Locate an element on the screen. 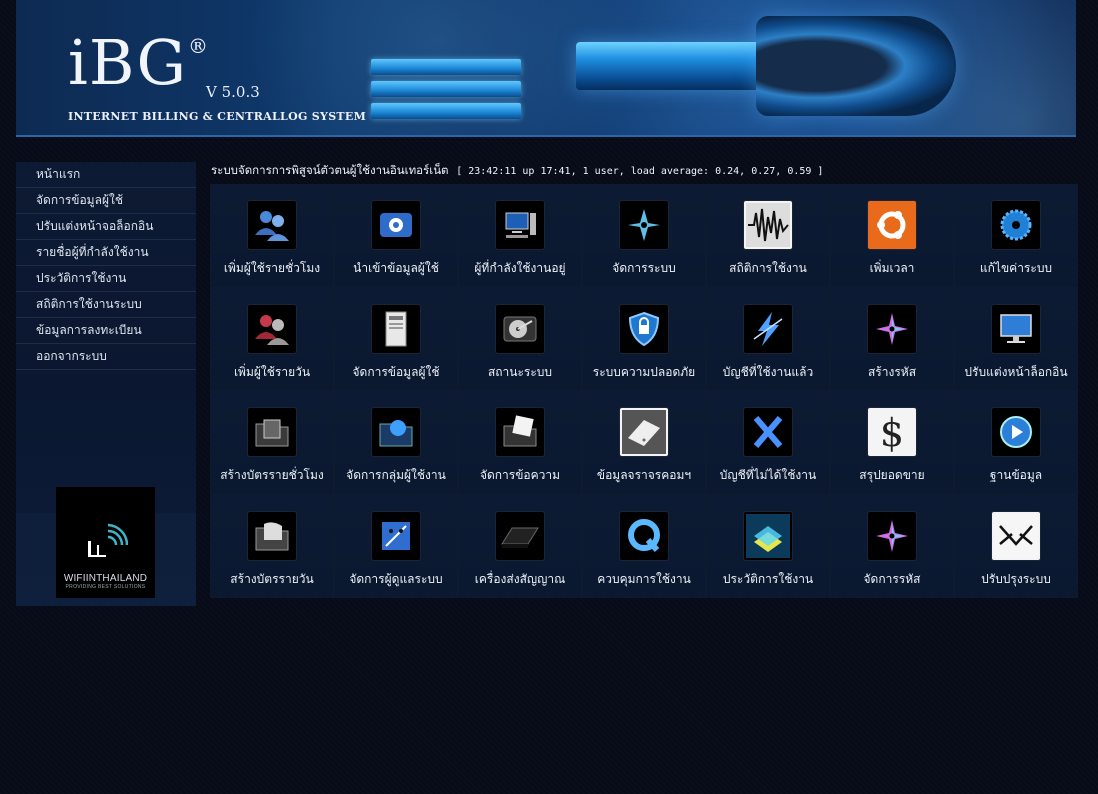 The height and width of the screenshot is (794, 1098). grid-tile-label: ปรับแต่งหน้าล็อกอิน is located at coordinates (1016, 371).